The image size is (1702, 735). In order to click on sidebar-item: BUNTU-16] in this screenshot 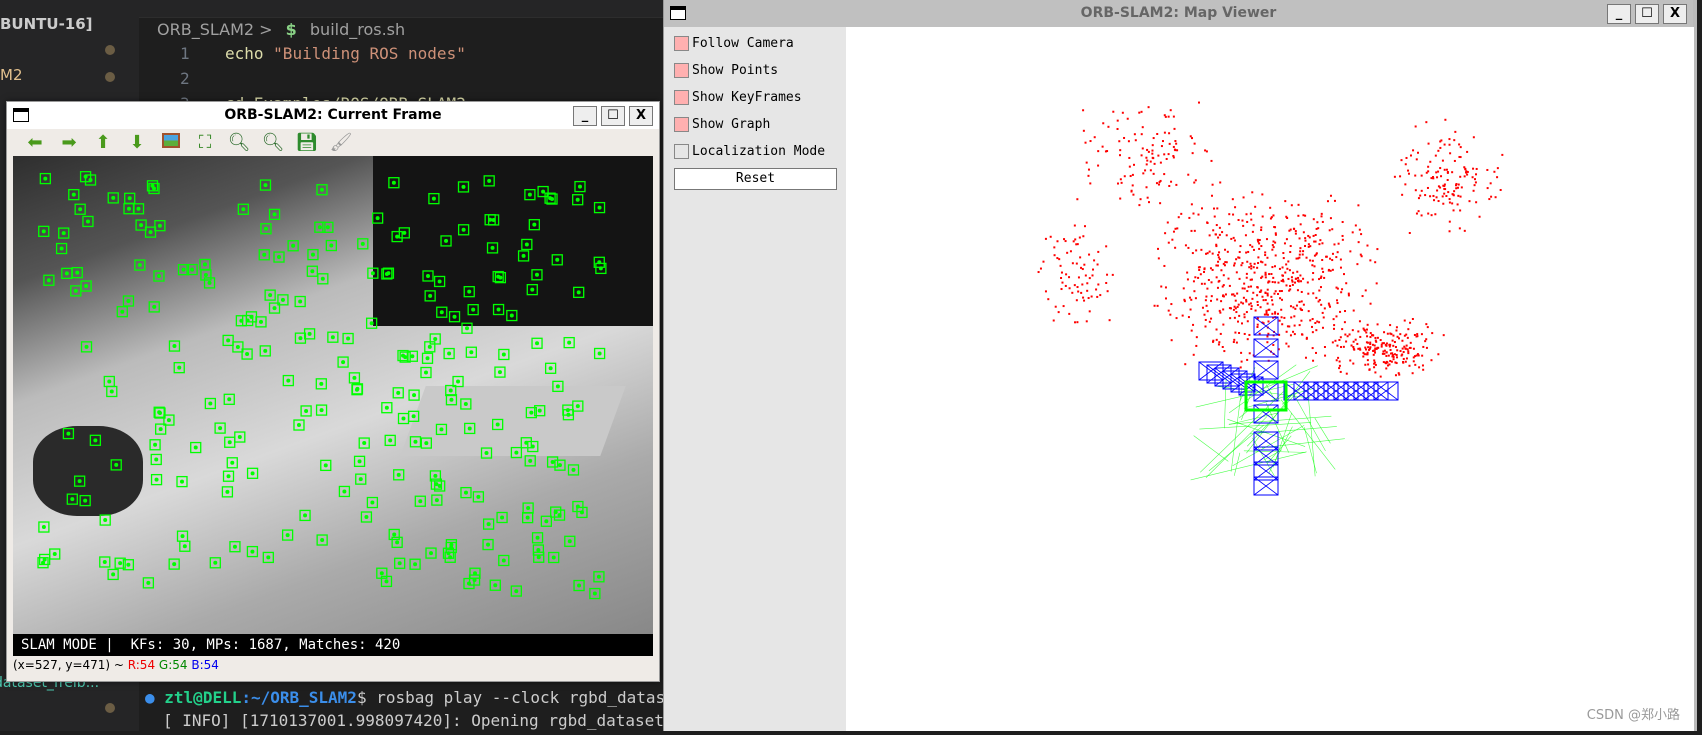, I will do `click(46, 24)`.